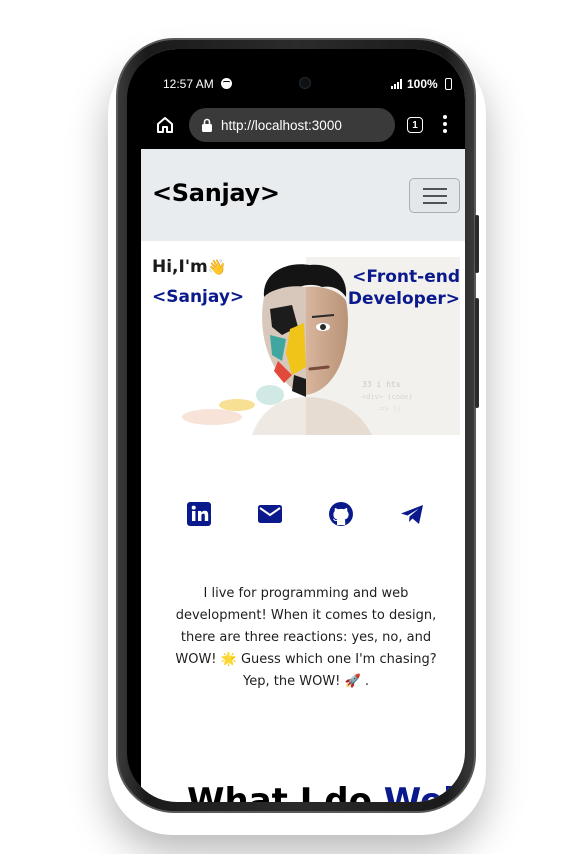  I want to click on hero-role: <Front-end Developer>, so click(403, 288).